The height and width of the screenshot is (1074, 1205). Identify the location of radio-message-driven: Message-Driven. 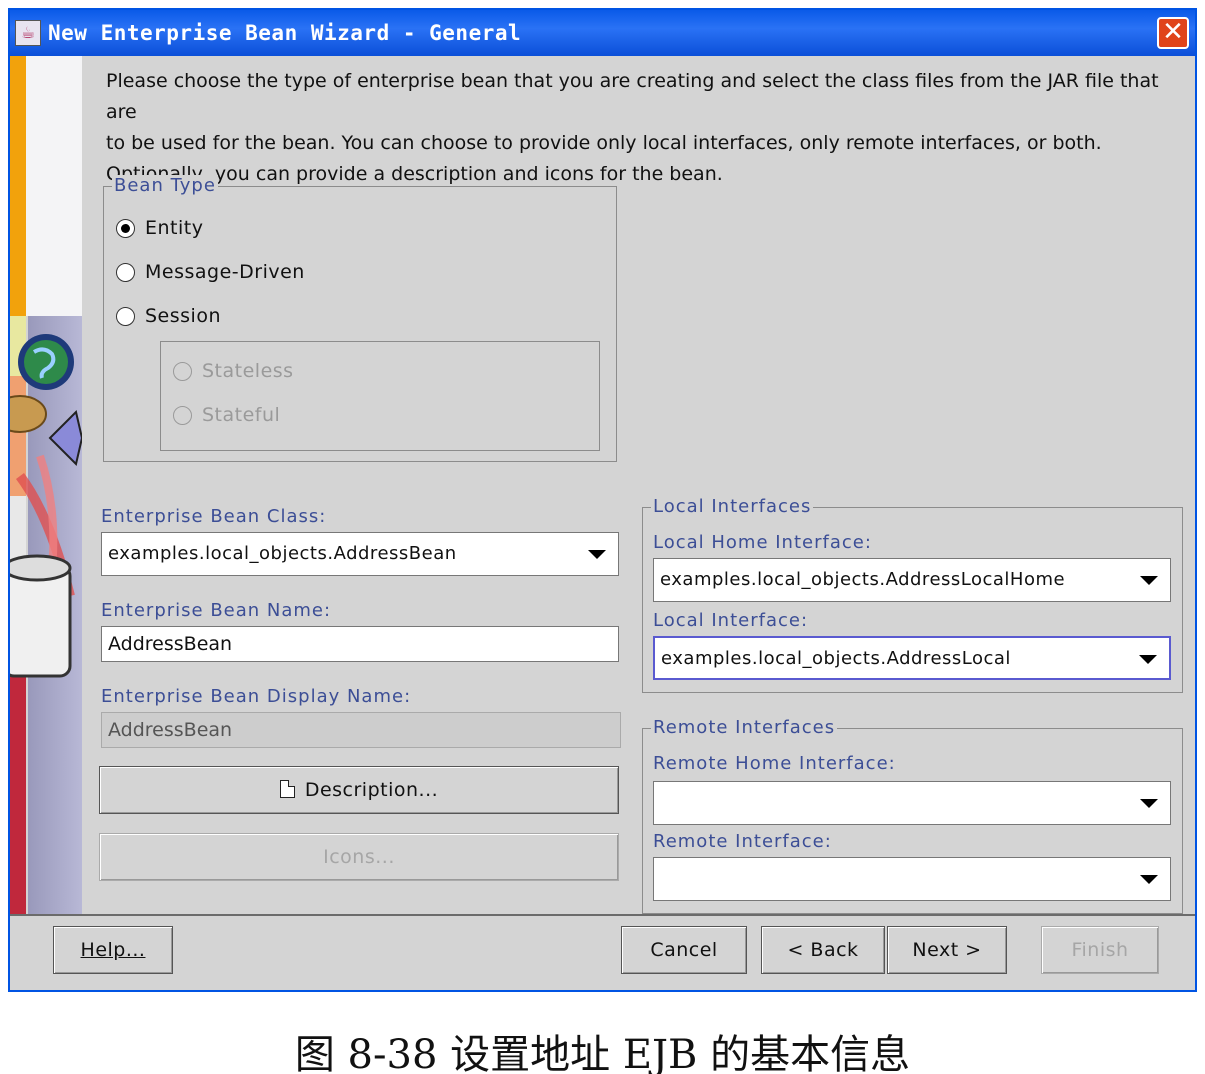
(210, 272).